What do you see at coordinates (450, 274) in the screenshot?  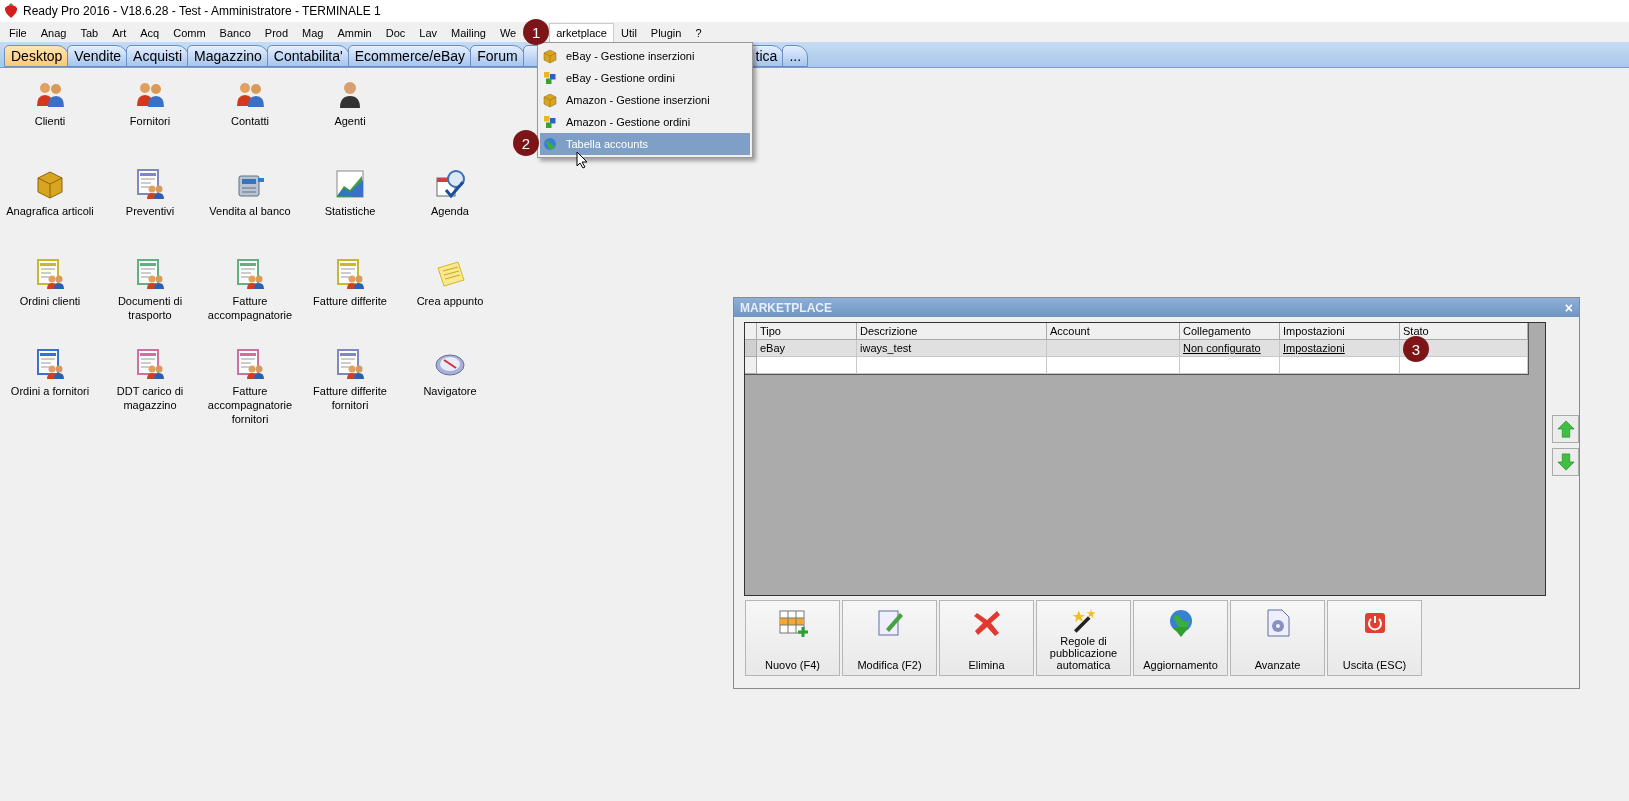 I see `note-icon` at bounding box center [450, 274].